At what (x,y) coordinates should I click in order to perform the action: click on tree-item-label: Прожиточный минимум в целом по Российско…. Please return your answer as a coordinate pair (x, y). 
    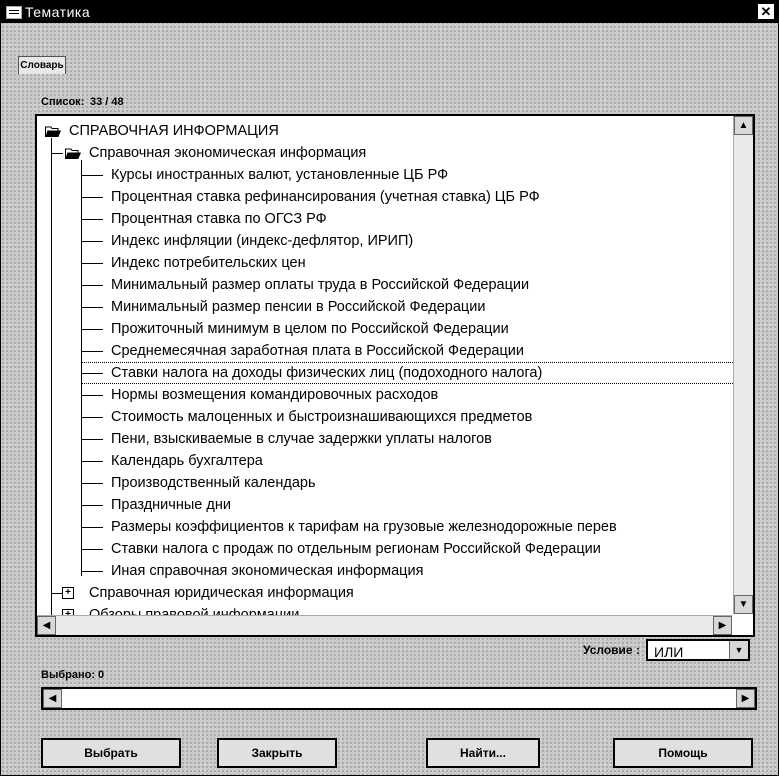
    Looking at the image, I should click on (310, 329).